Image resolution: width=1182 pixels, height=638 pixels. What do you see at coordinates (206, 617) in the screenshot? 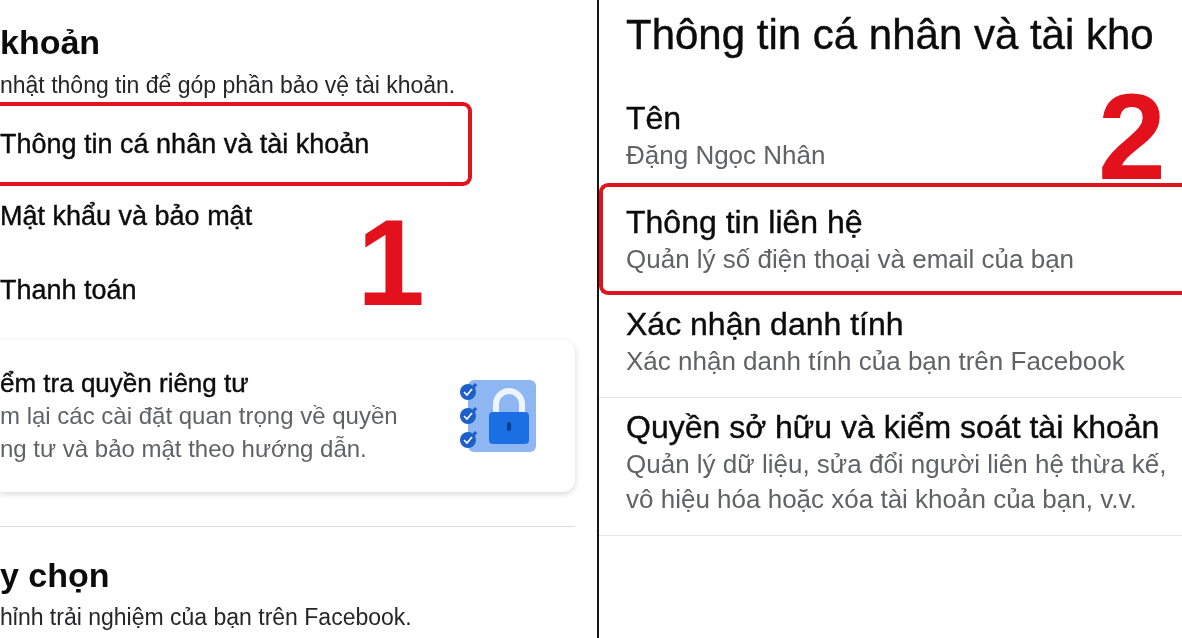
I see `section-subtitle: hỉnh trải nghiệm của bạn trên Facebook.` at bounding box center [206, 617].